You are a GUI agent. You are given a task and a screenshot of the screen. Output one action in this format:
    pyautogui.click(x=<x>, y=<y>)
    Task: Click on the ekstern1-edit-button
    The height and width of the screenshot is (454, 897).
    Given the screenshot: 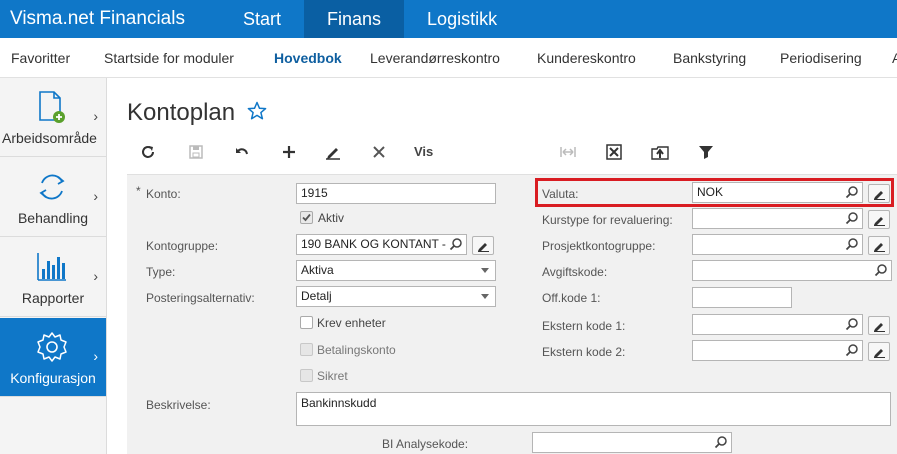 What is the action you would take?
    pyautogui.click(x=879, y=325)
    